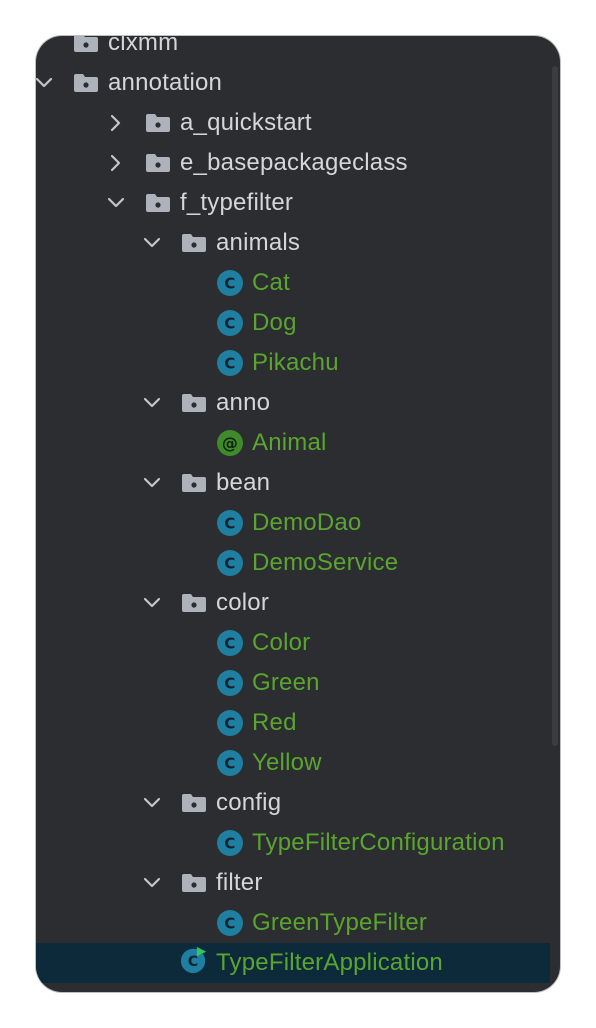  What do you see at coordinates (325, 562) in the screenshot?
I see `tree-item-label: DemoService` at bounding box center [325, 562].